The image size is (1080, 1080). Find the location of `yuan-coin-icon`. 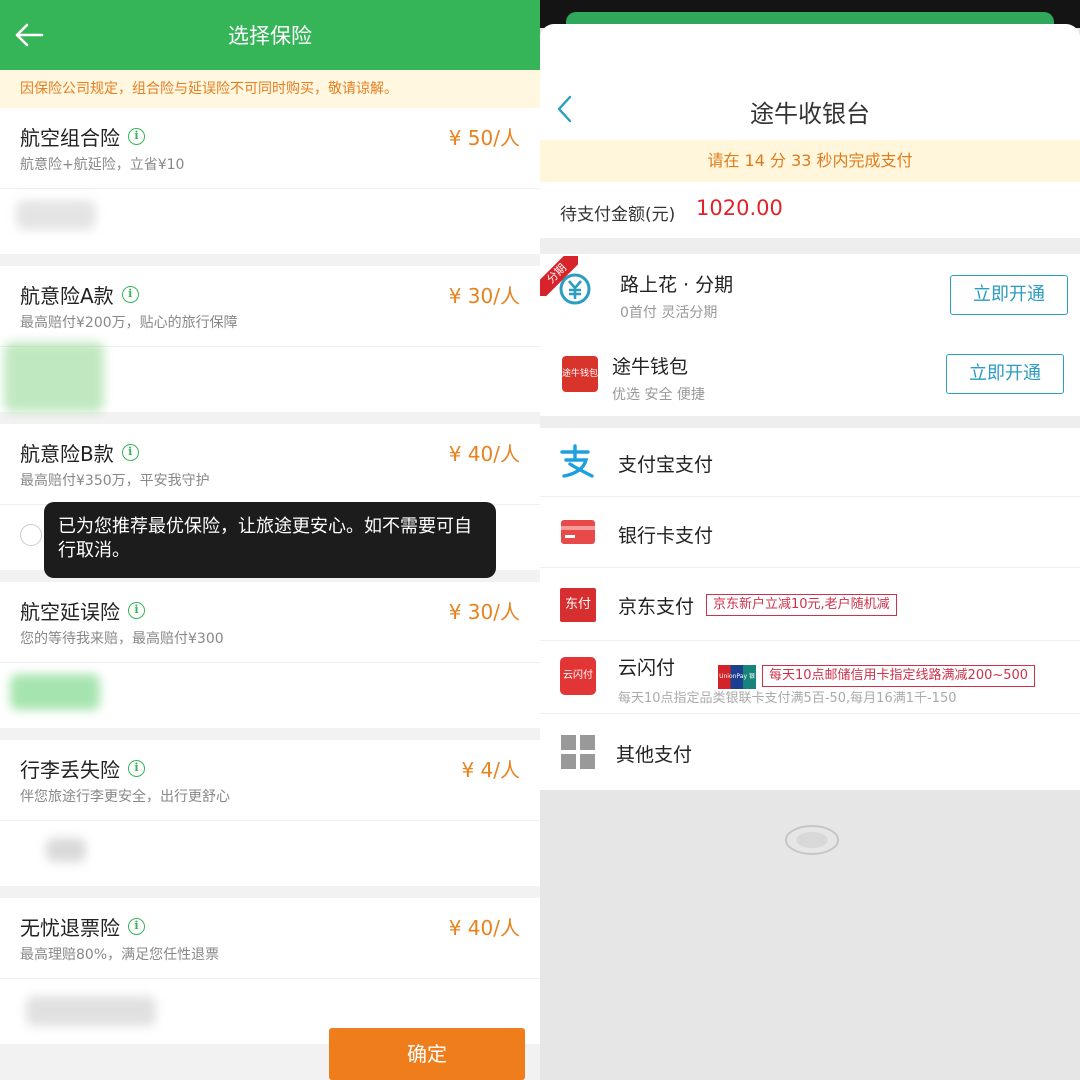

yuan-coin-icon is located at coordinates (575, 289).